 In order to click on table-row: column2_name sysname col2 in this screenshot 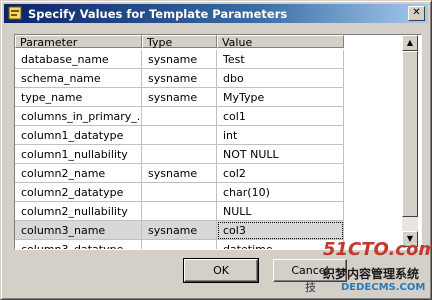, I will do `click(208, 173)`.